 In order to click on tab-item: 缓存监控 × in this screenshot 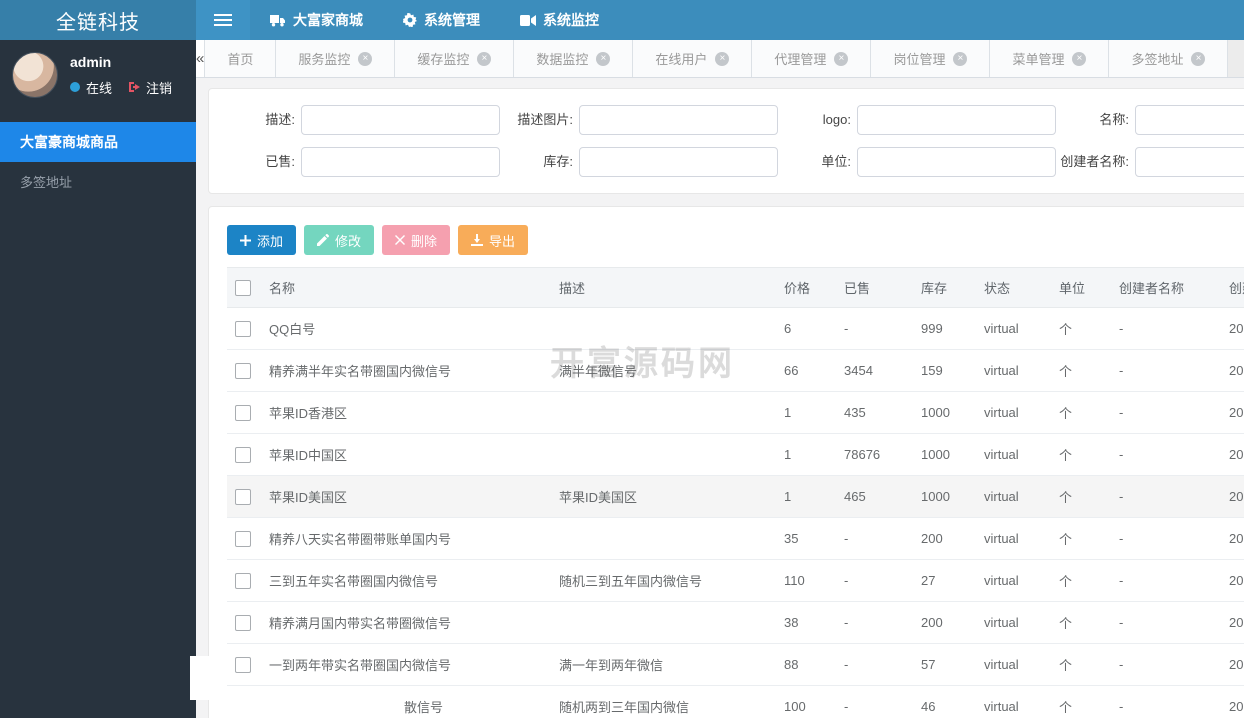, I will do `click(455, 58)`.